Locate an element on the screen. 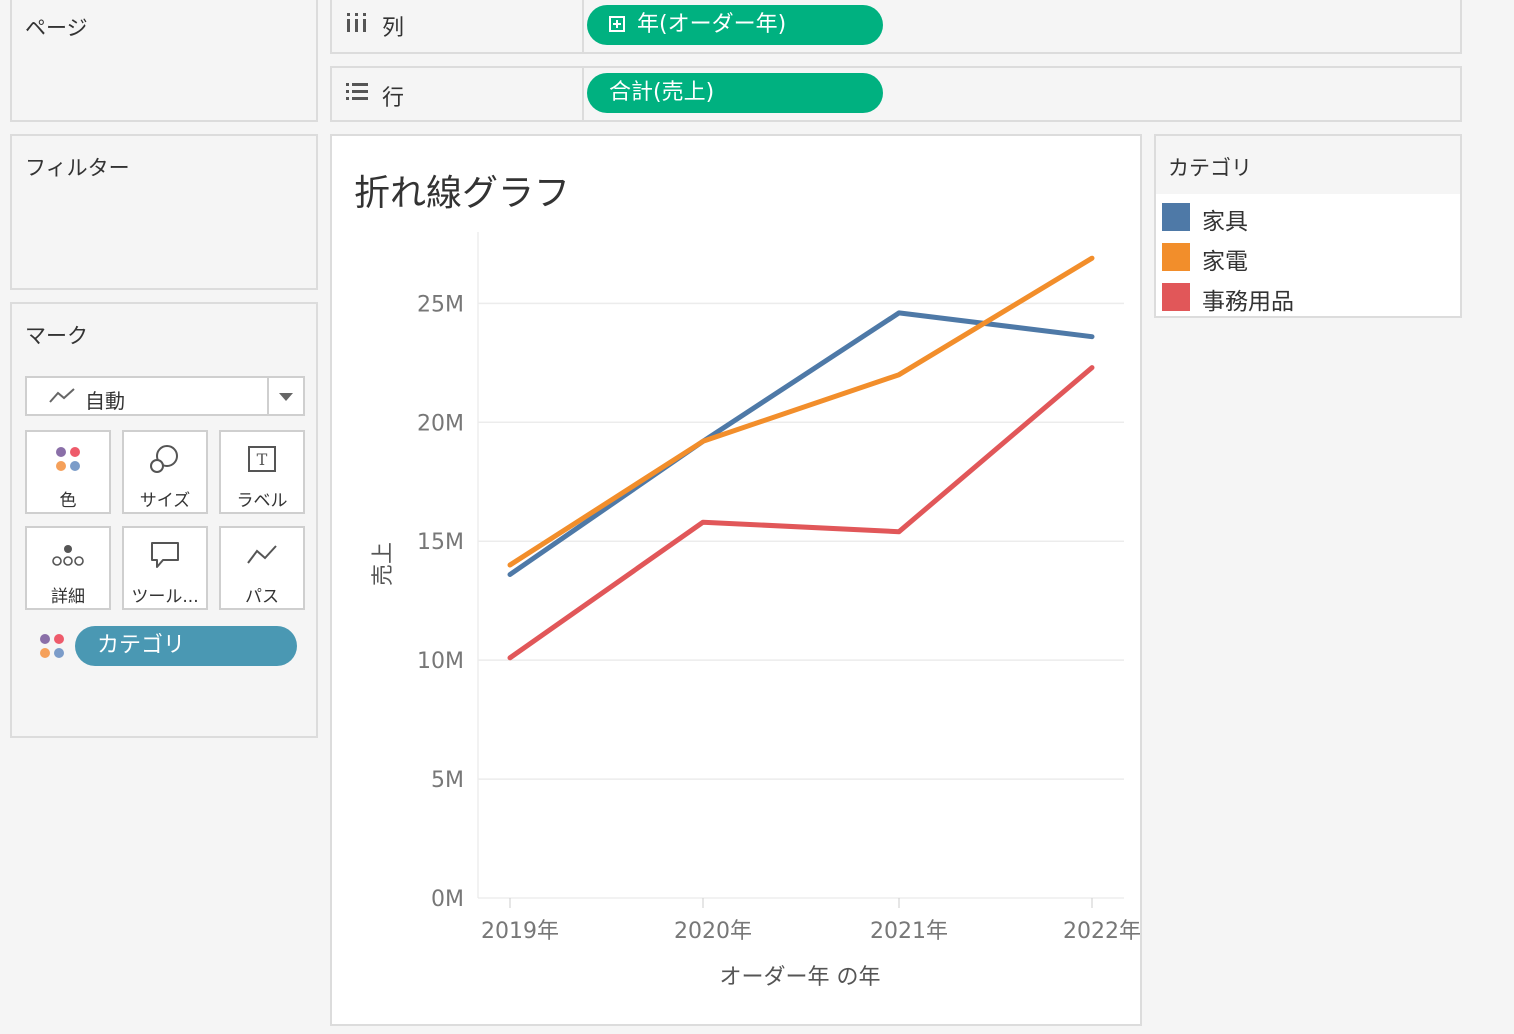 Image resolution: width=1514 pixels, height=1034 pixels. x-tick-label: 2020年 is located at coordinates (713, 931).